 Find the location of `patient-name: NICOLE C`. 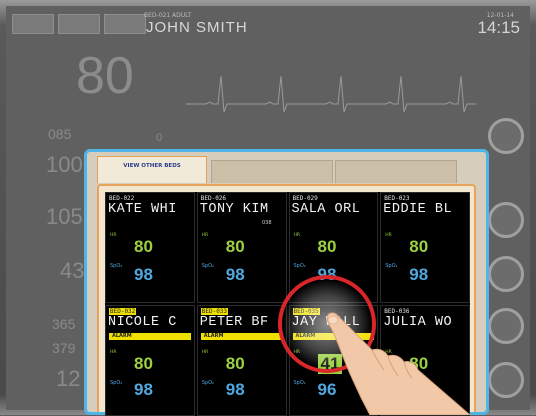

patient-name: NICOLE C is located at coordinates (142, 322).